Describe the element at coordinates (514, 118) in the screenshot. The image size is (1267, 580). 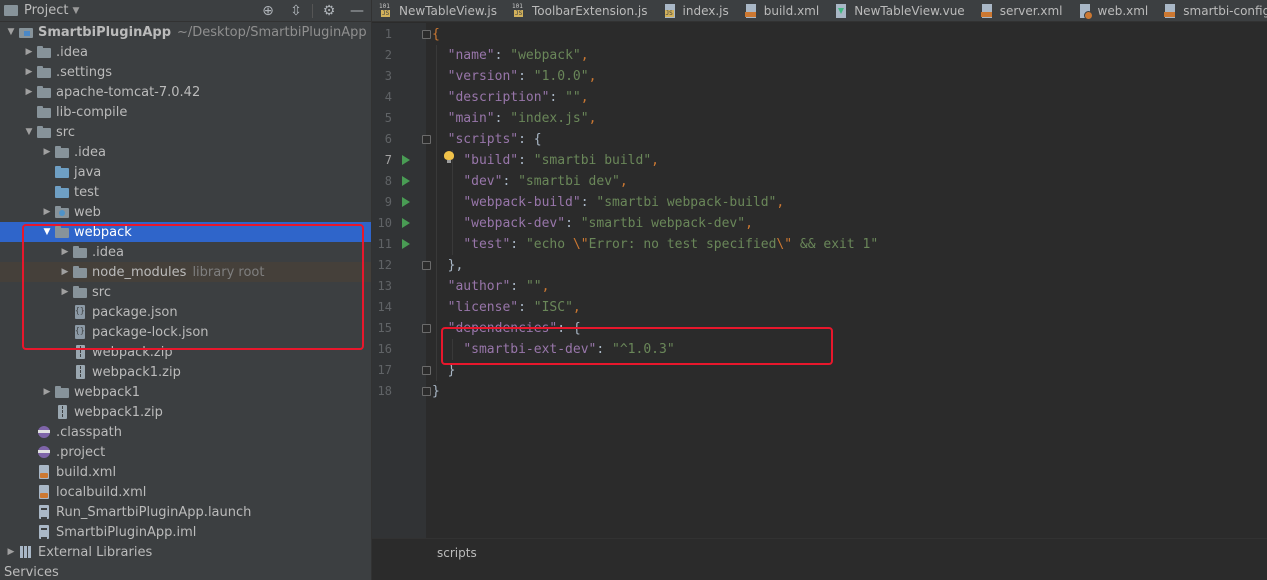
I see `code-line: "main": "index.js",` at that location.